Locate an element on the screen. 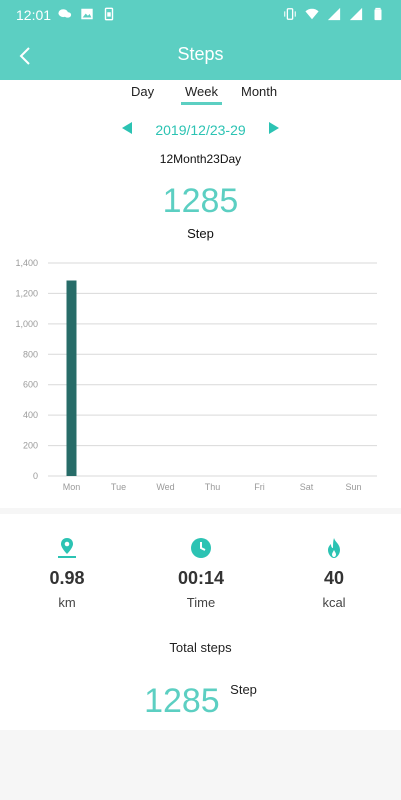  app-bar: Steps is located at coordinates (200, 55).